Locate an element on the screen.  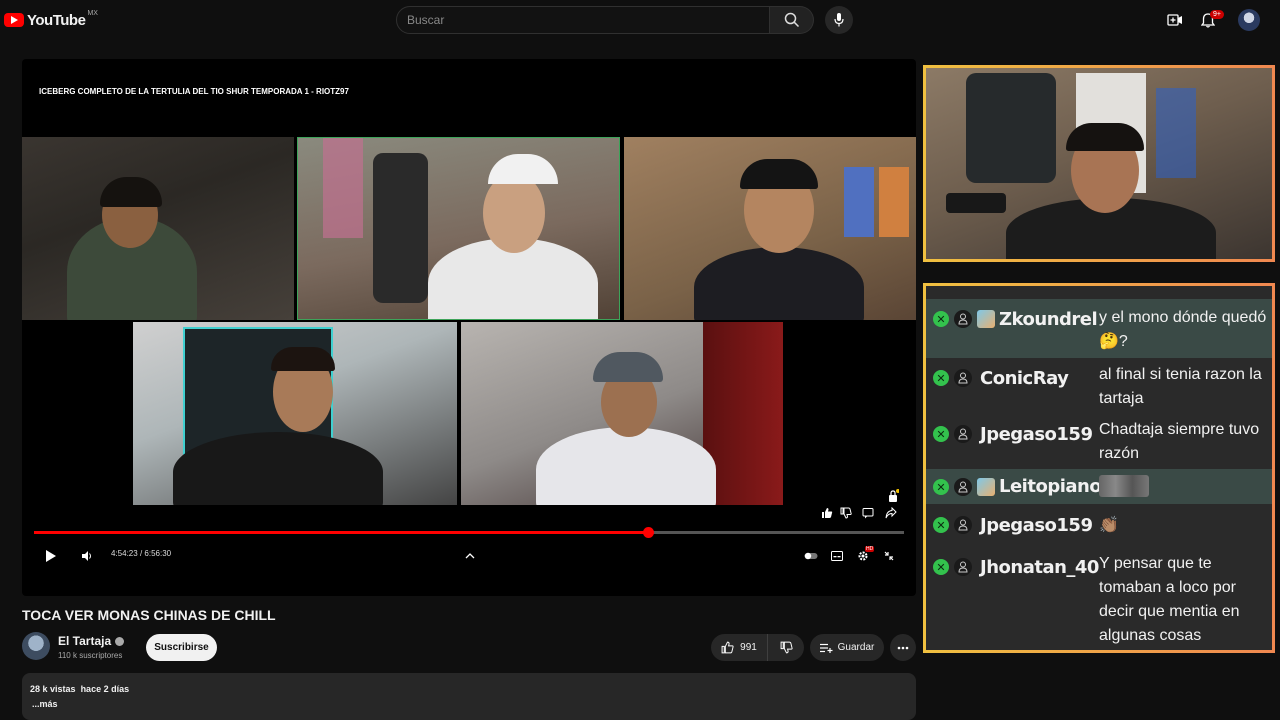
chat-username: ConicRay is located at coordinates (1024, 378).